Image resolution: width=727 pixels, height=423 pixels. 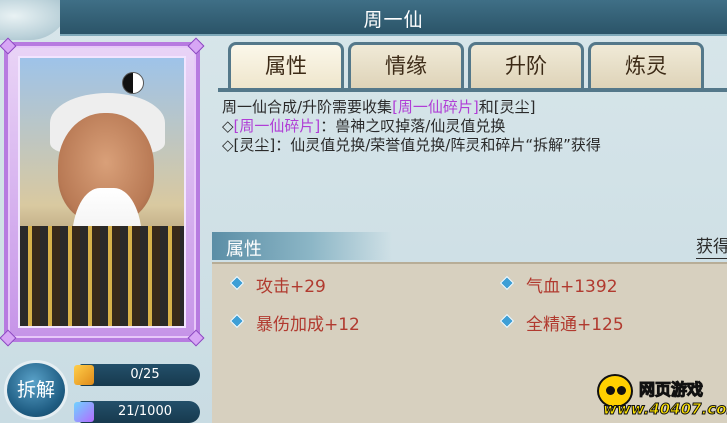 I want to click on character-portrait, so click(x=102, y=192).